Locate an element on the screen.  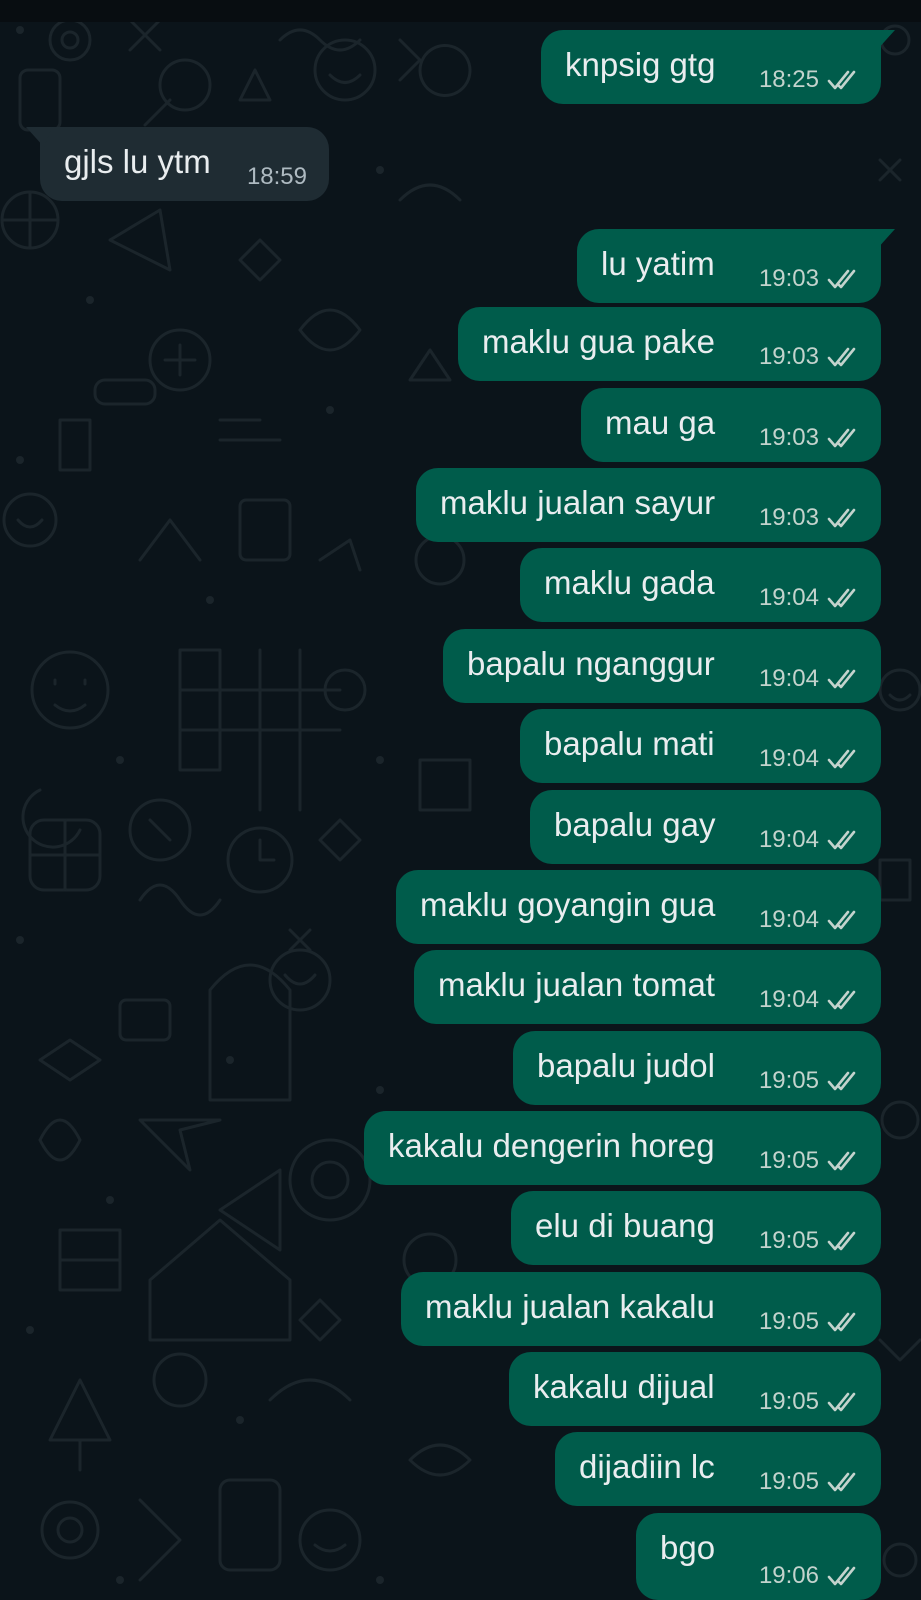
message-text: lu yatim is located at coordinates (658, 263).